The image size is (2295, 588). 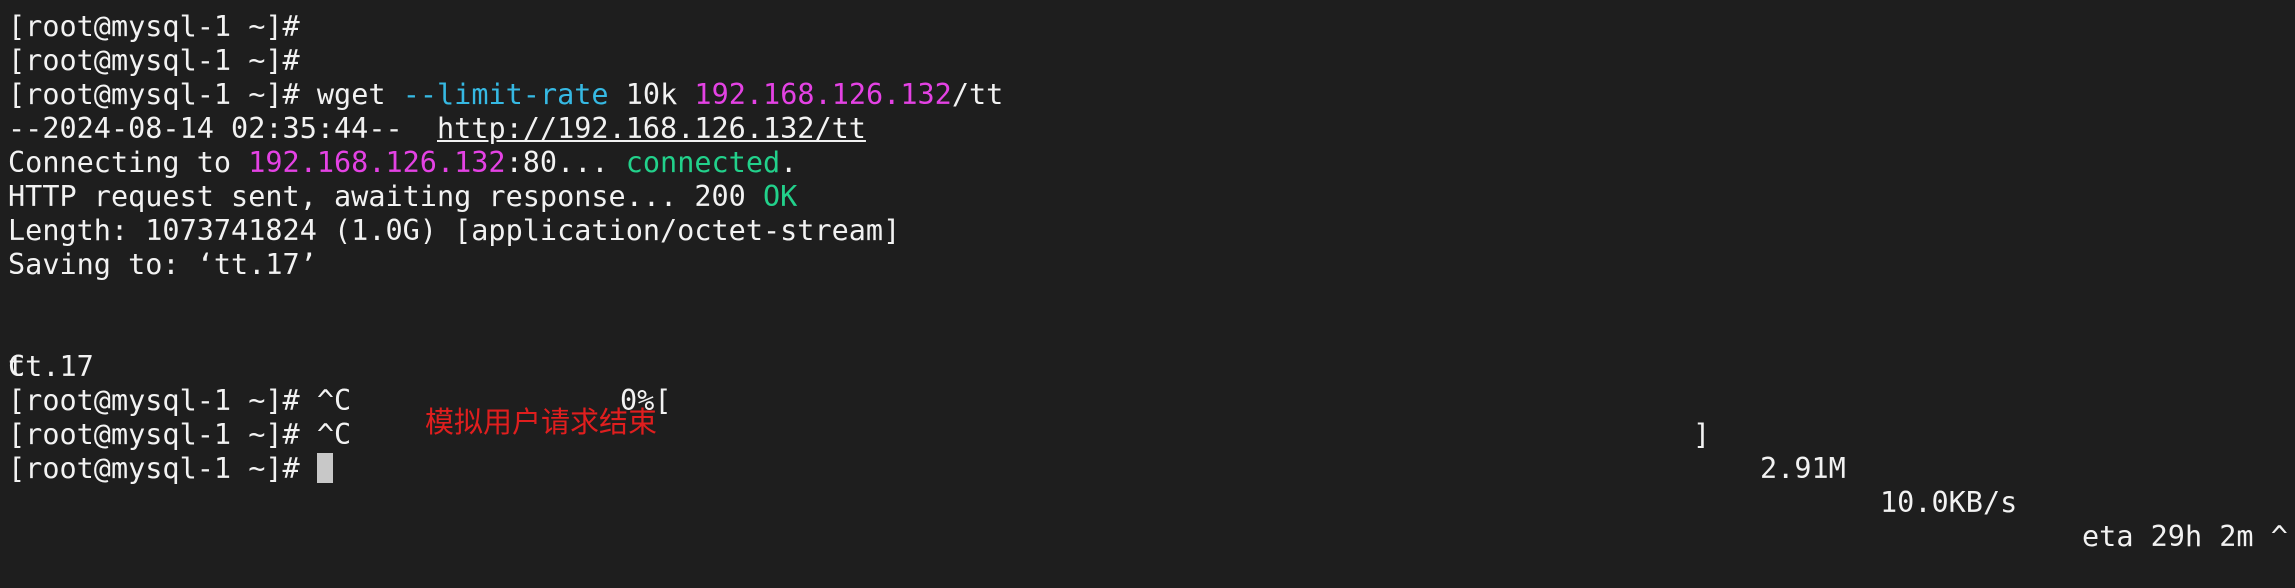 What do you see at coordinates (162, 264) in the screenshot?
I see `saving-text: Saving to: ‘tt.17’` at bounding box center [162, 264].